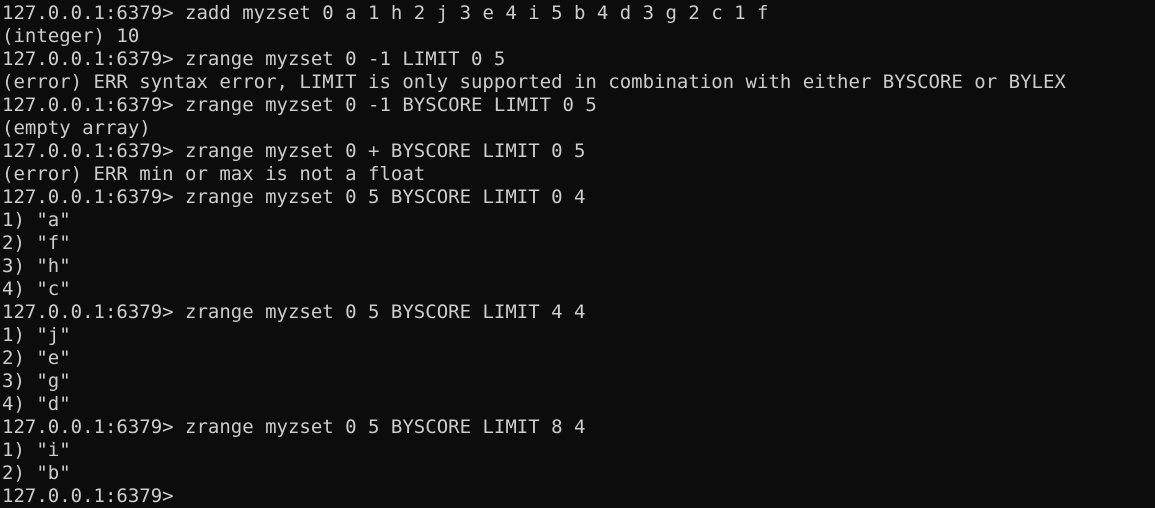 The width and height of the screenshot is (1155, 508). I want to click on command-text: zrange myzset 0 5 BYSCORE LIMIT 8 4, so click(385, 427).